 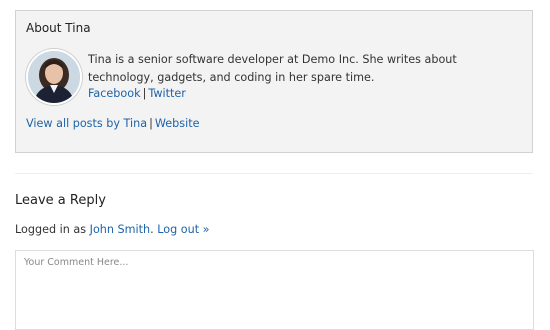 I want to click on logged-in-label: Logged in as, so click(x=51, y=229).